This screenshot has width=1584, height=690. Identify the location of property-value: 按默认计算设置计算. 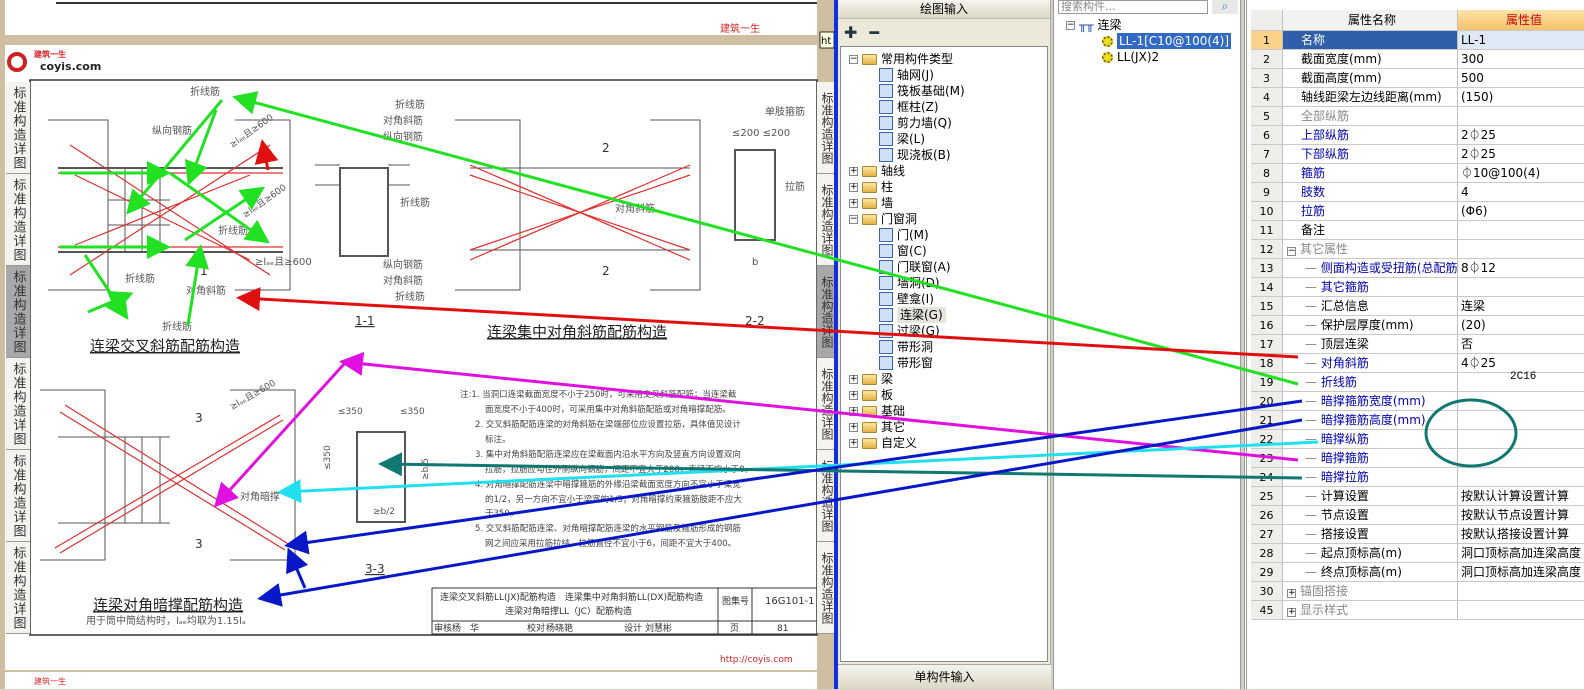
(1521, 496).